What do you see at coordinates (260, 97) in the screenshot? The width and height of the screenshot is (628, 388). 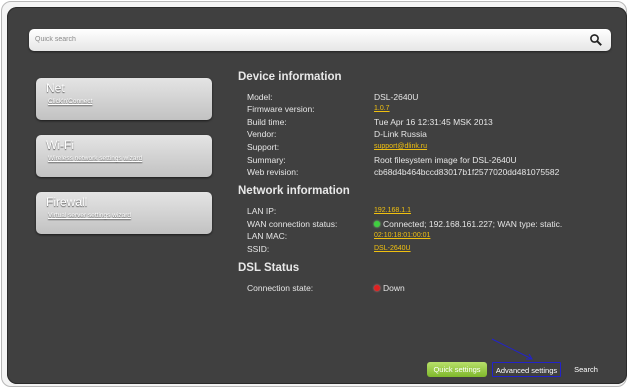 I see `info-label: Model:` at bounding box center [260, 97].